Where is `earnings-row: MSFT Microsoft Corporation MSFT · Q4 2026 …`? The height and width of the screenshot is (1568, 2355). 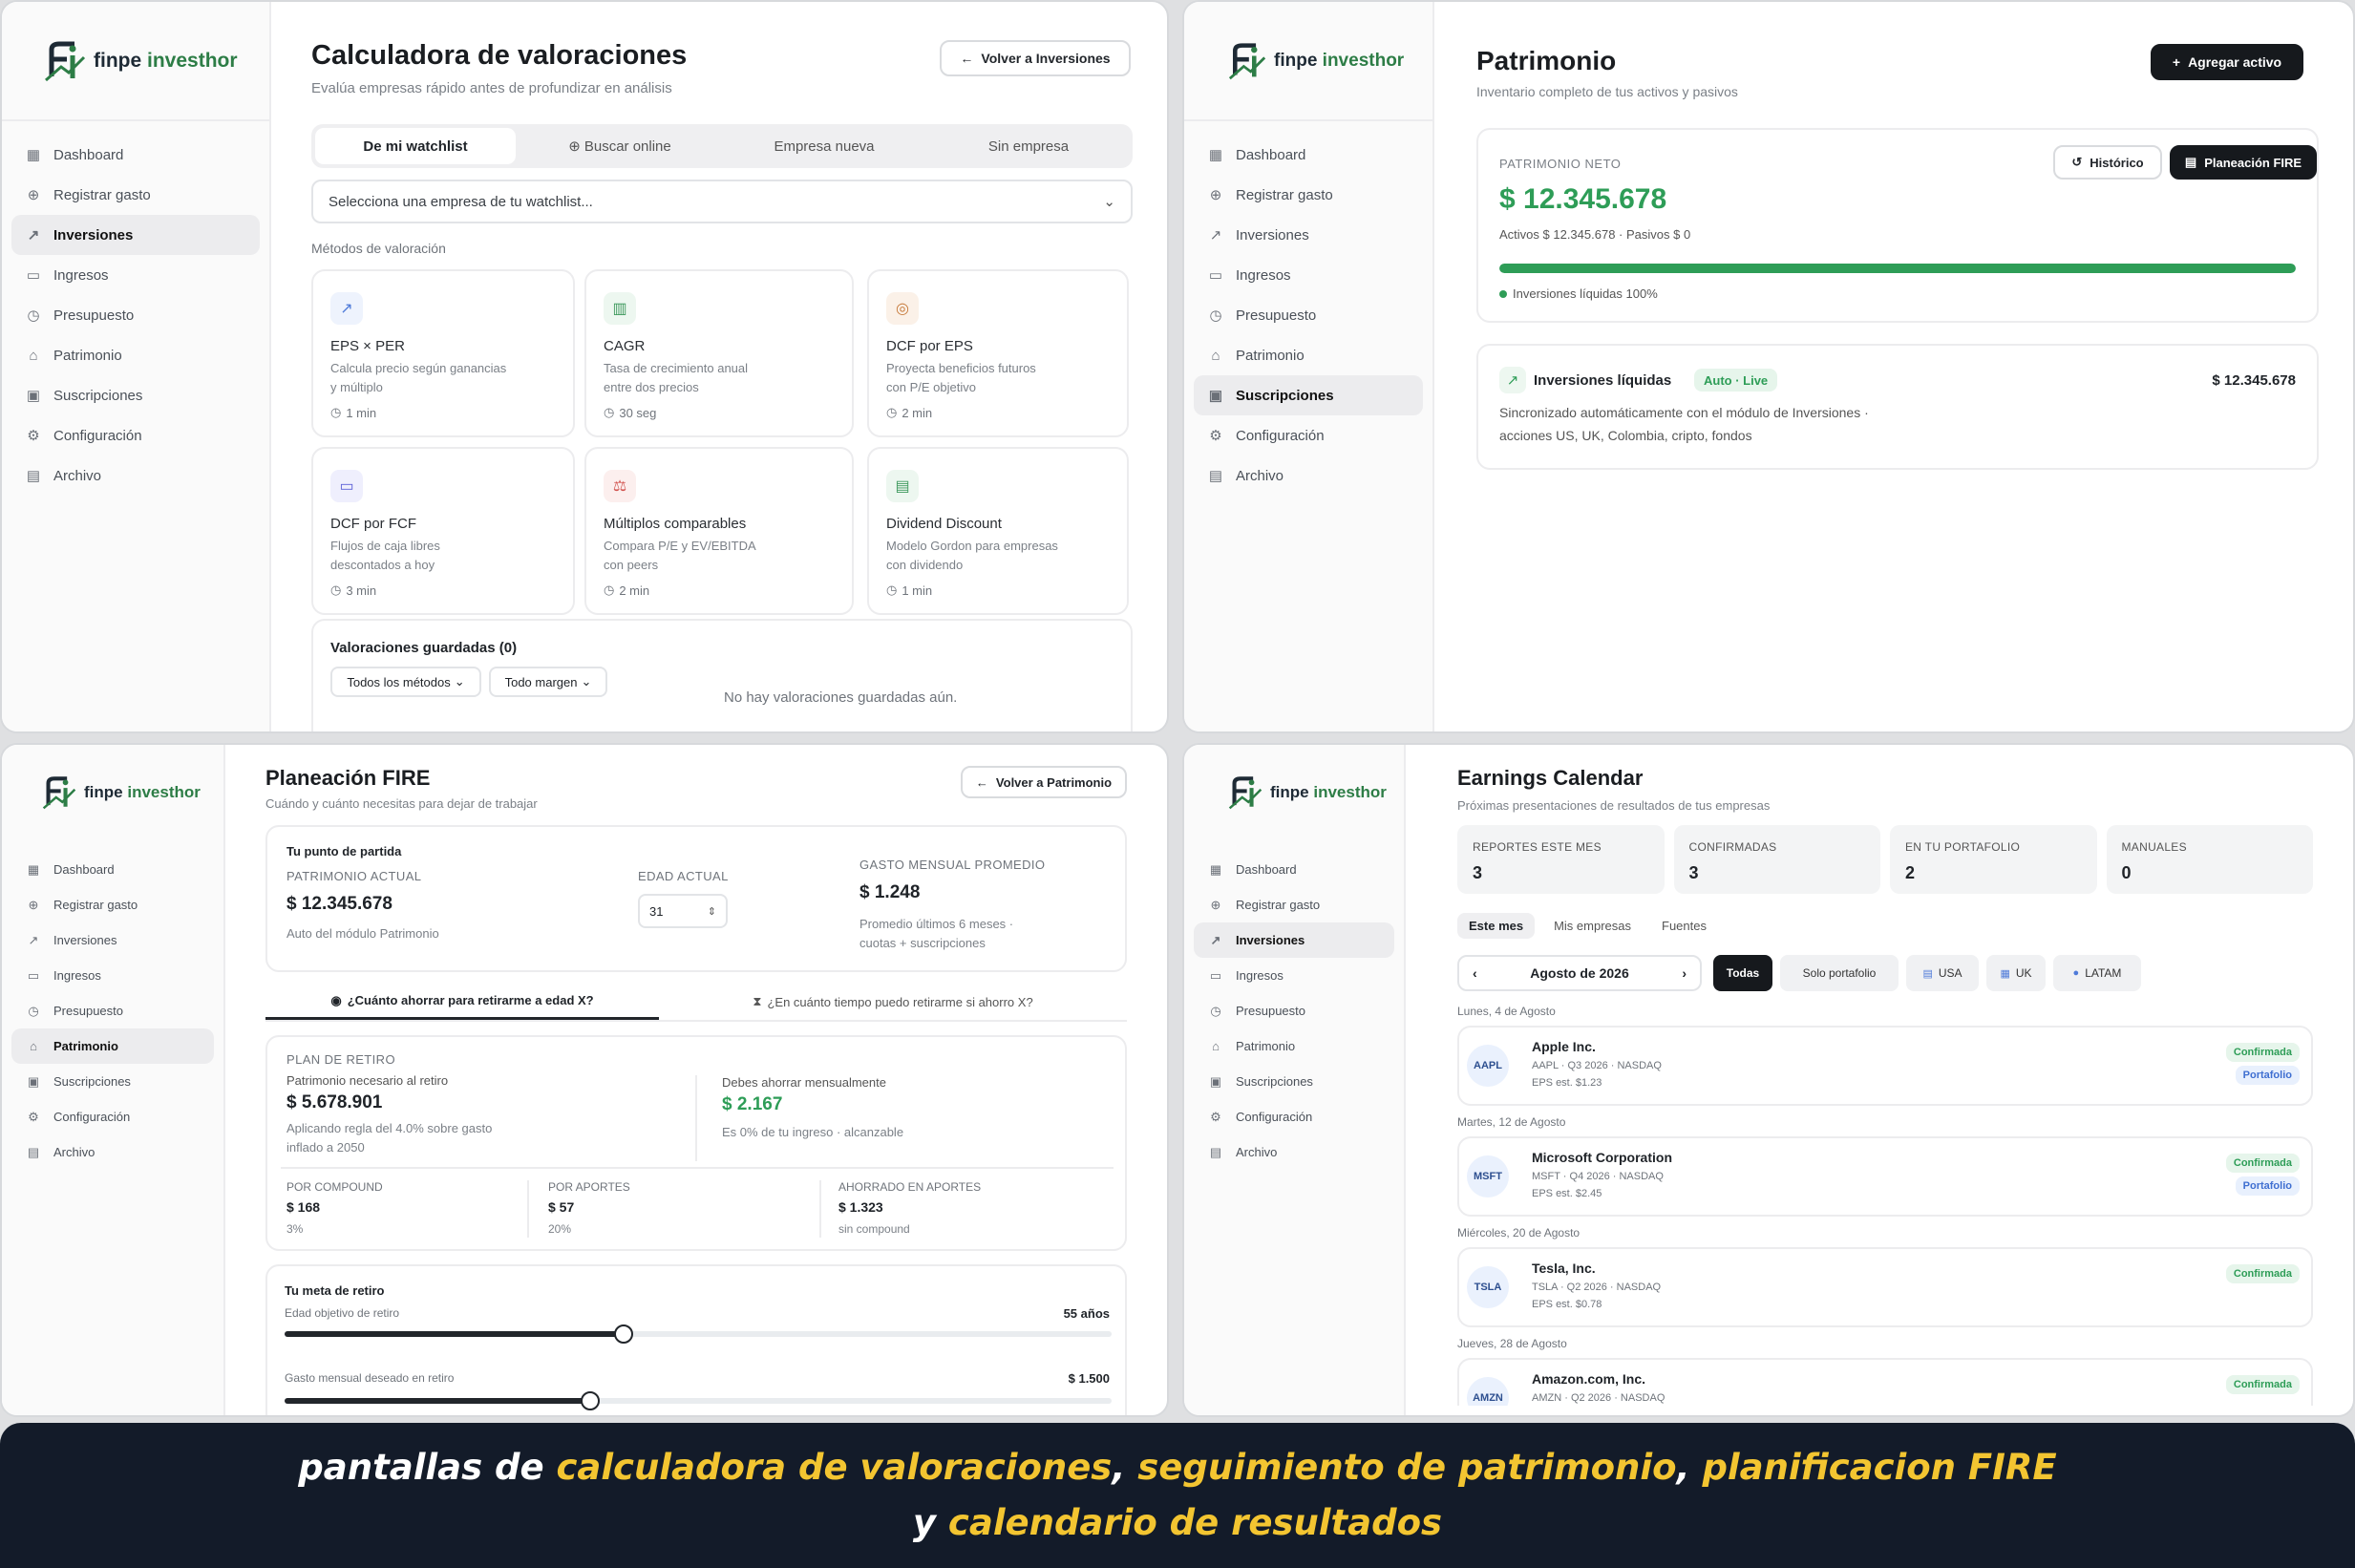
earnings-row: MSFT Microsoft Corporation MSFT · Q4 2026 … is located at coordinates (1885, 1176).